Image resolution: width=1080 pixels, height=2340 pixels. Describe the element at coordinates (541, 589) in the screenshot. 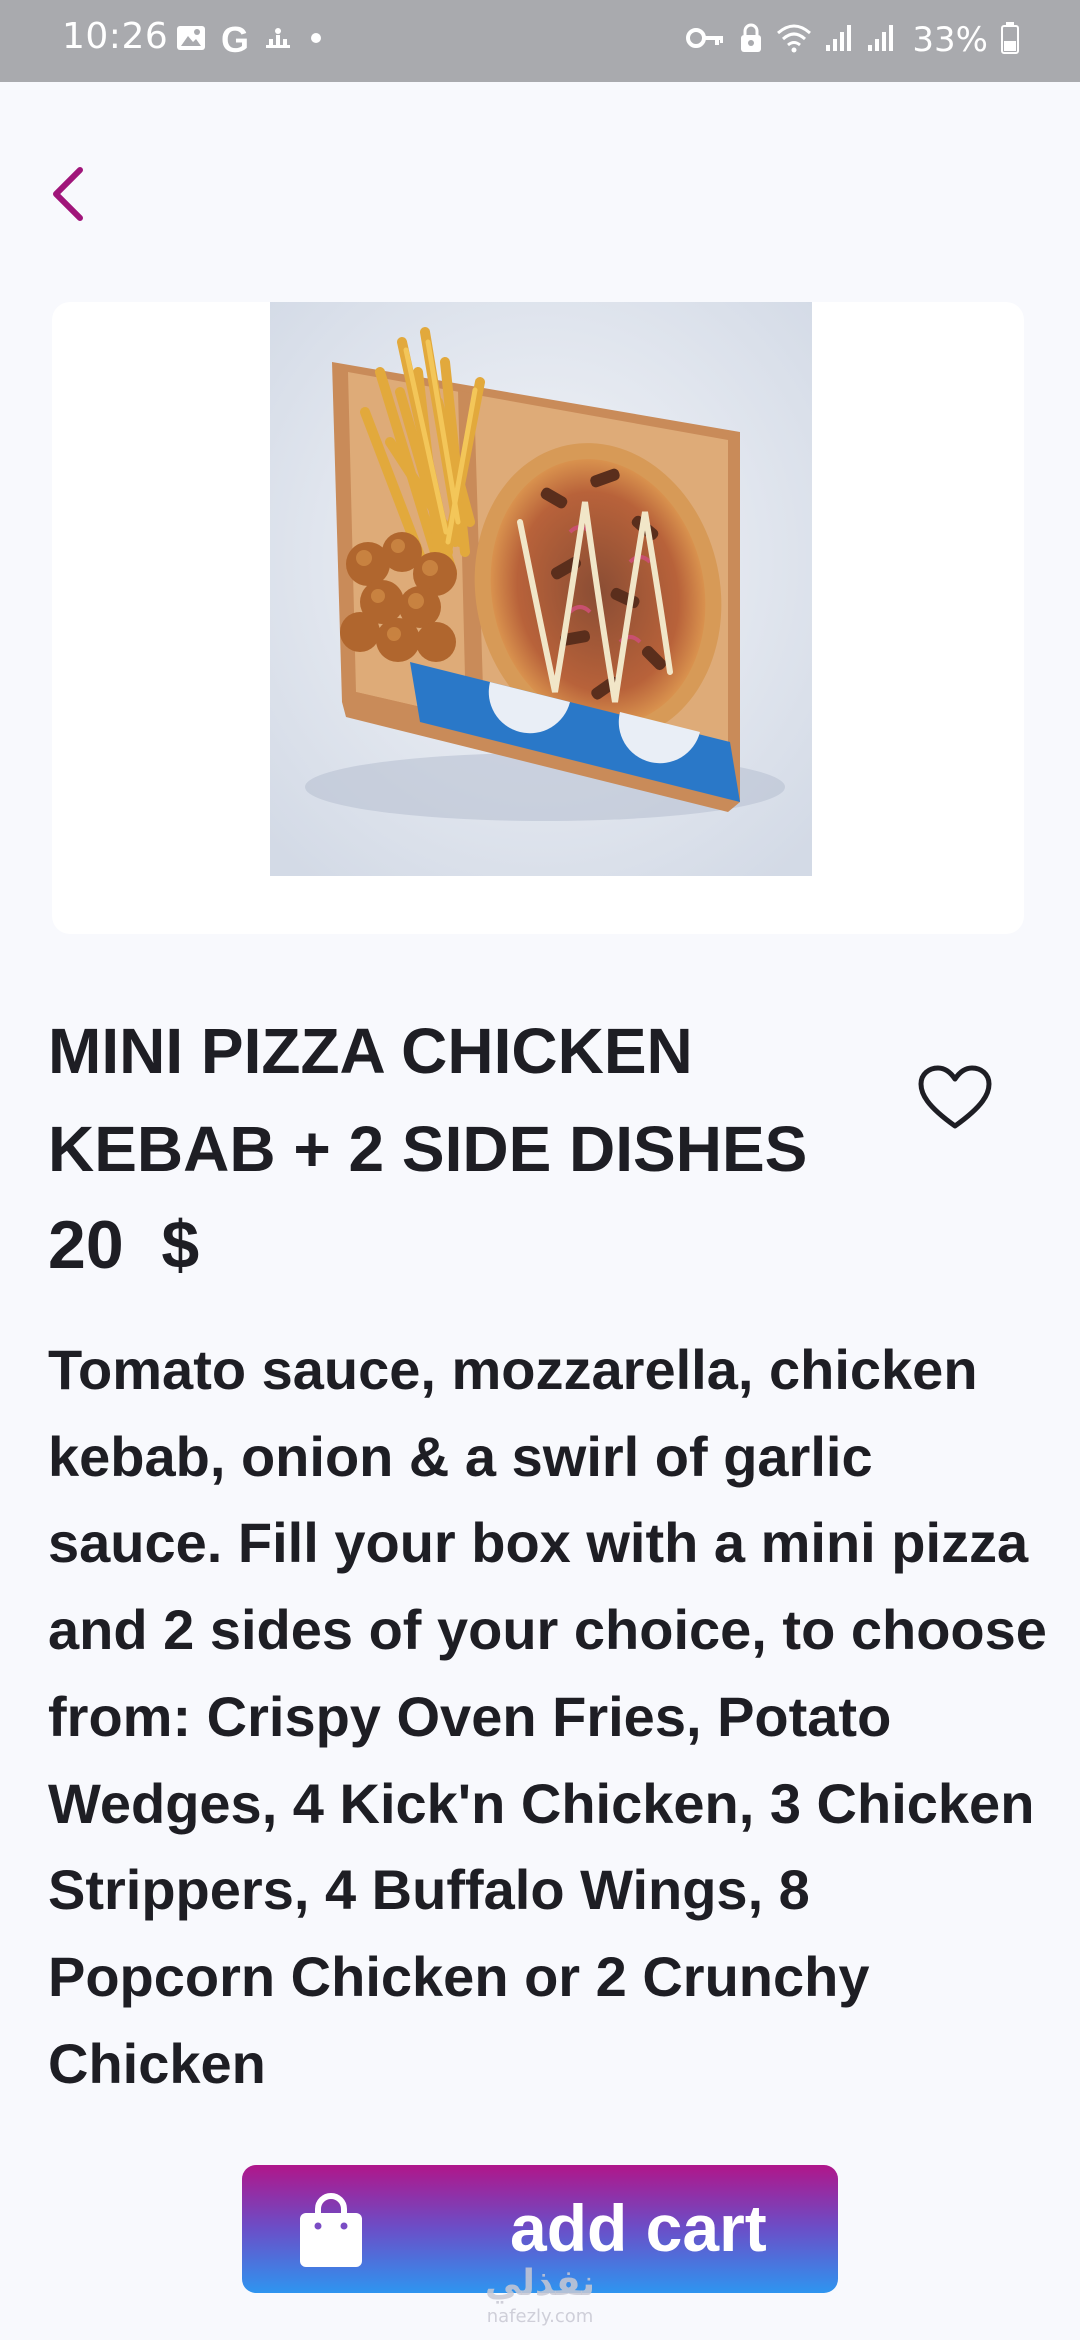

I see `product-image` at that location.